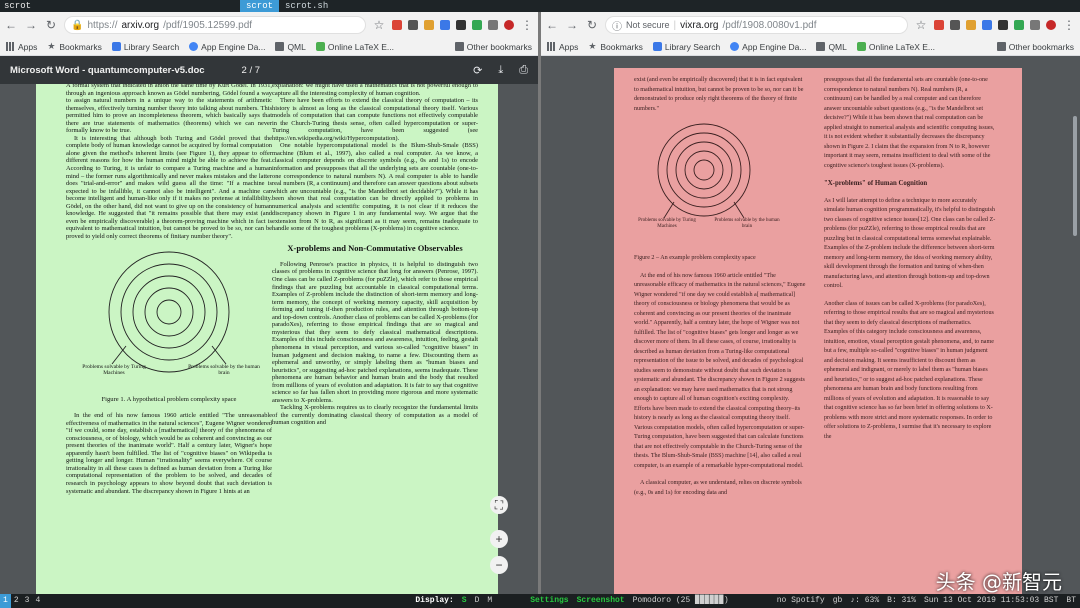  What do you see at coordinates (215, 25) in the screenshot?
I see `address-bar: 🔒 https://arxiv.org/pdf/1905.12599.pdf` at bounding box center [215, 25].